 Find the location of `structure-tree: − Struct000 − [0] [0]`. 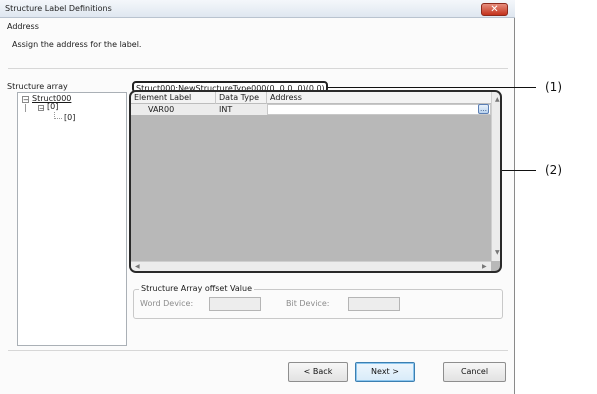

structure-tree: − Struct000 − [0] [0] is located at coordinates (72, 219).